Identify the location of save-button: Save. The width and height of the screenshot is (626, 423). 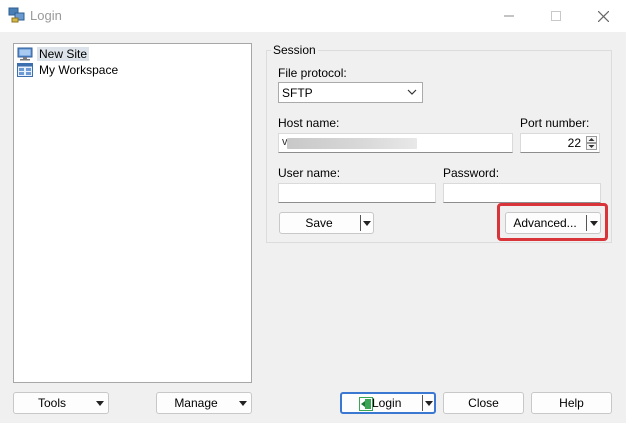
(326, 223).